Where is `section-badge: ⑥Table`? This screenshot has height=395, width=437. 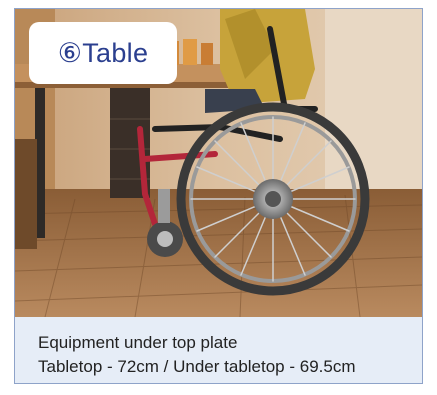
section-badge: ⑥Table is located at coordinates (103, 53).